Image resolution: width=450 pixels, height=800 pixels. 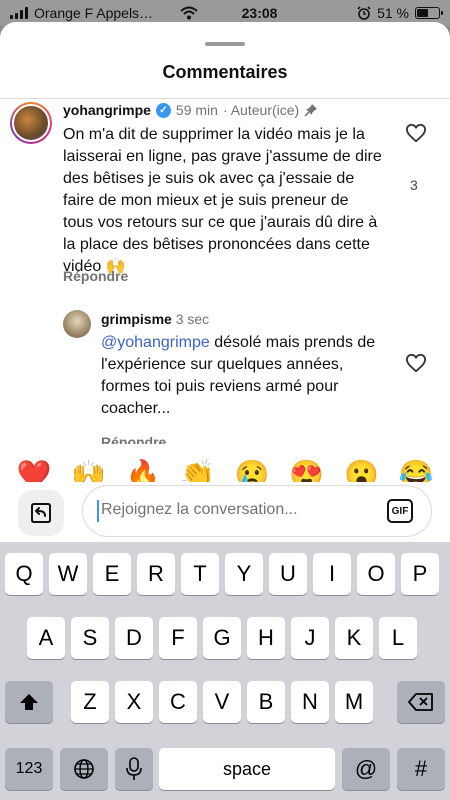 I want to click on key-q: Q, so click(x=24, y=574).